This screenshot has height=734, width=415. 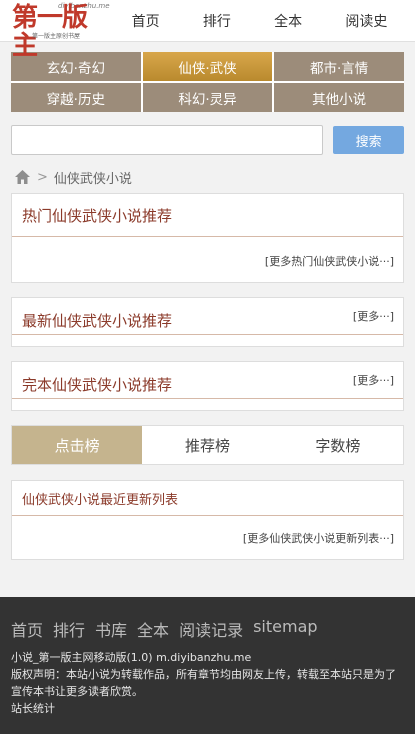 What do you see at coordinates (339, 66) in the screenshot?
I see `category-dushi: 都市·言情` at bounding box center [339, 66].